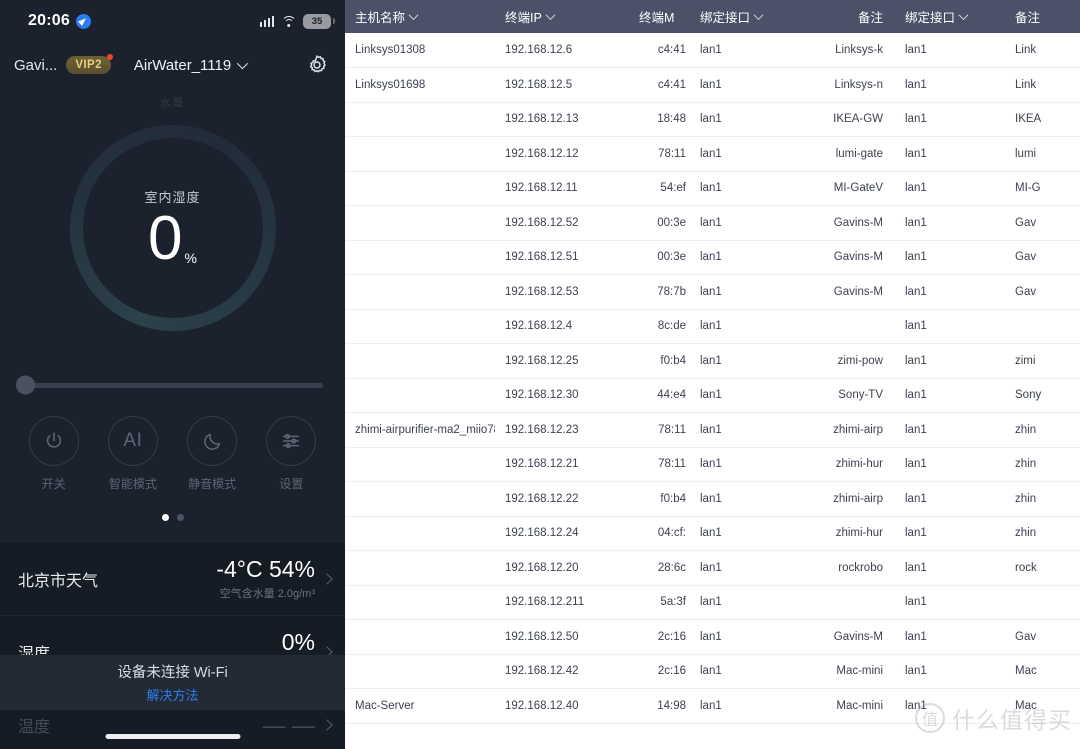 The width and height of the screenshot is (1080, 749). I want to click on gear-icon, so click(317, 65).